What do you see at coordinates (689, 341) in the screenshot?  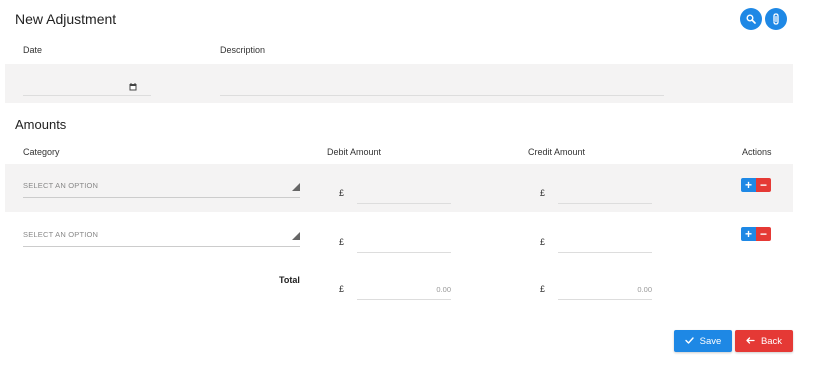 I see `check-icon` at bounding box center [689, 341].